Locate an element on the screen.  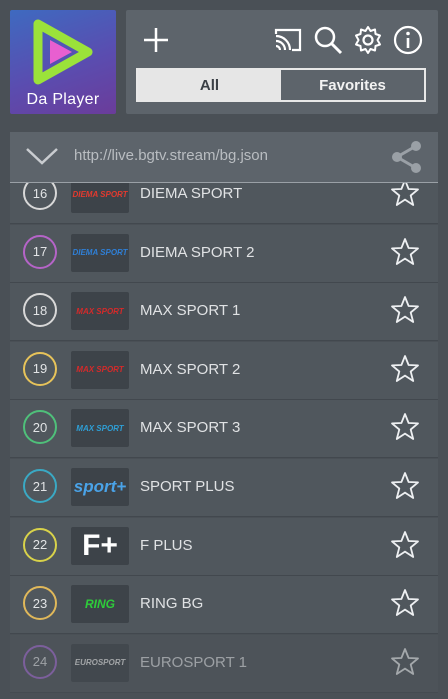
channel-name: MAX SPORT 2 is located at coordinates (190, 369).